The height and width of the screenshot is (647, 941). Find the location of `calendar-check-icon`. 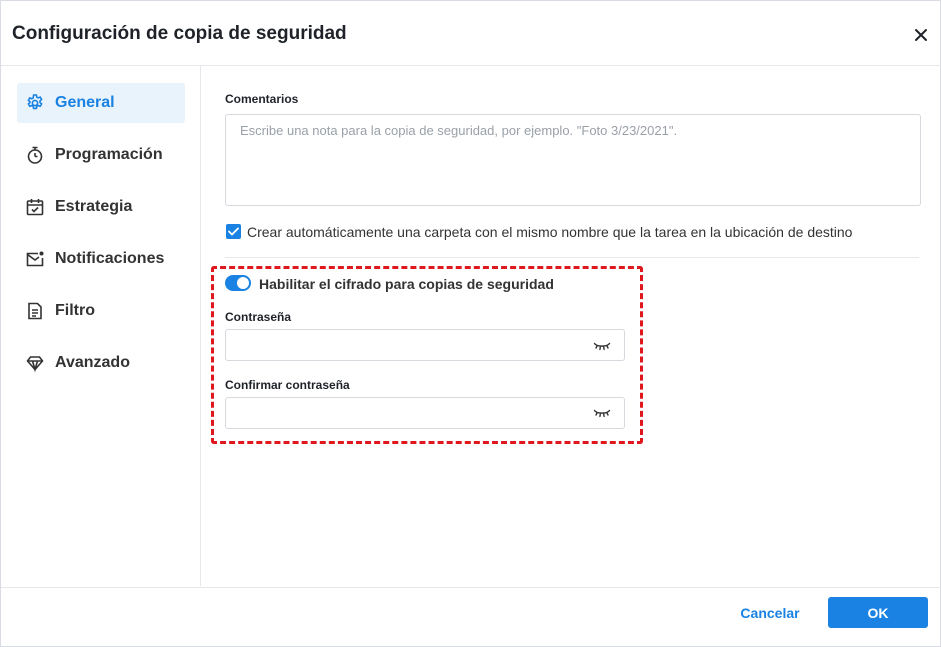

calendar-check-icon is located at coordinates (35, 207).